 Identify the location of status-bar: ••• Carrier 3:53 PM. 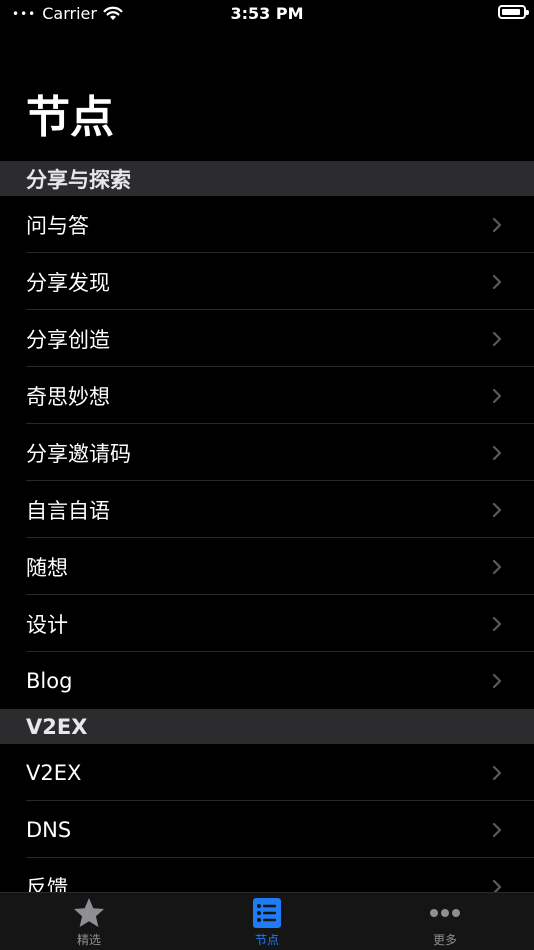
(267, 14).